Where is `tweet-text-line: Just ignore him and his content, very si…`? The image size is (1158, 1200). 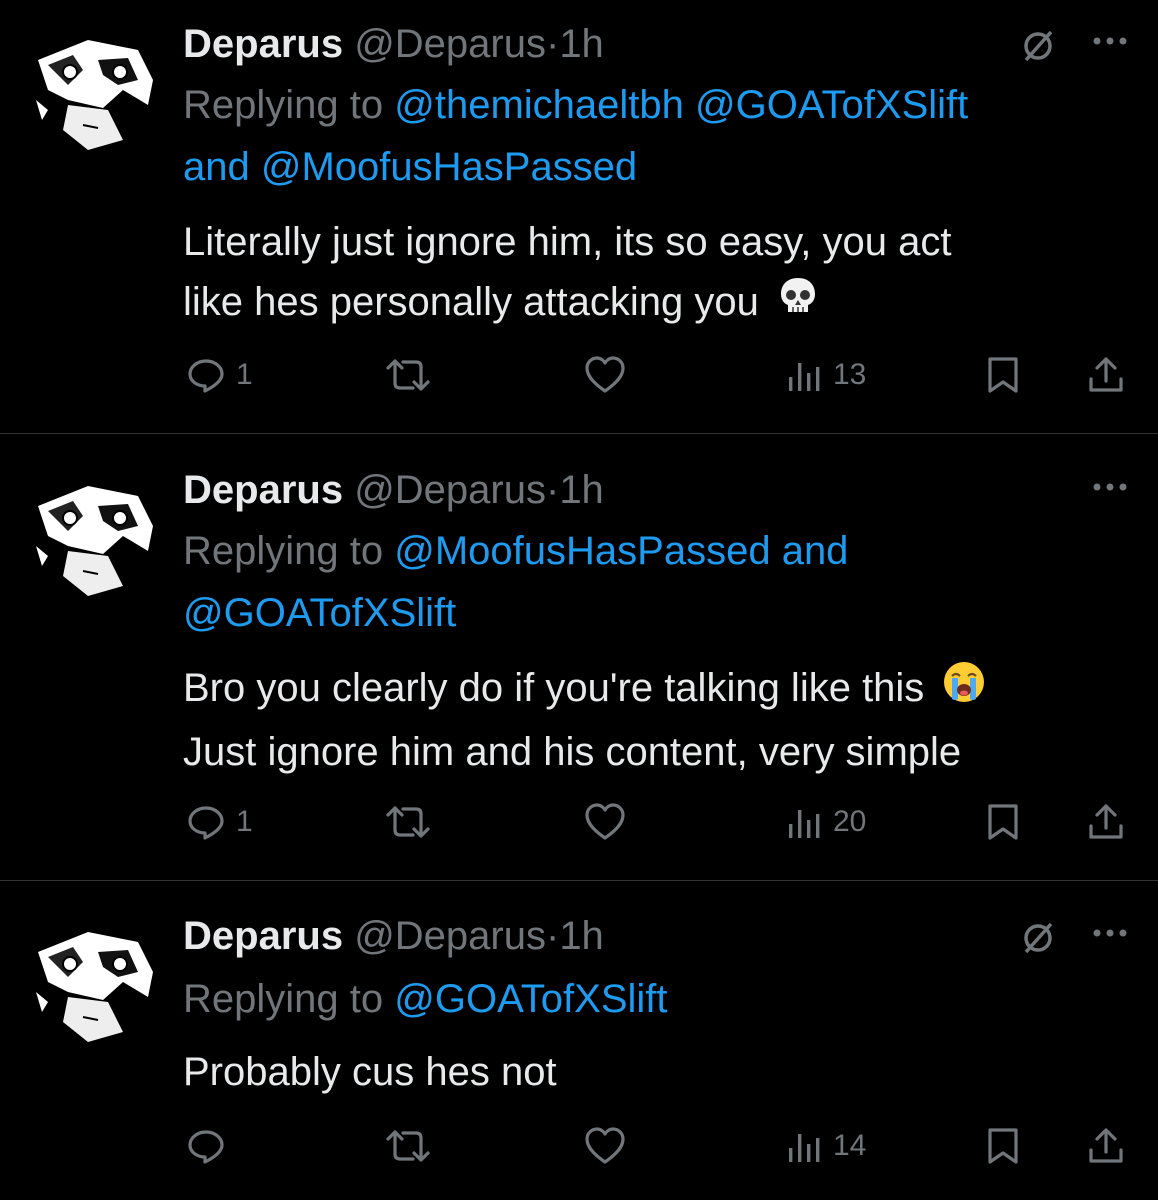
tweet-text-line: Just ignore him and his content, very si… is located at coordinates (572, 751).